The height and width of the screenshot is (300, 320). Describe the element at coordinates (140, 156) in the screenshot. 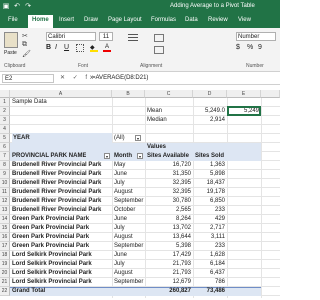

I see `month-filter-dropdown-icon: ▾` at that location.